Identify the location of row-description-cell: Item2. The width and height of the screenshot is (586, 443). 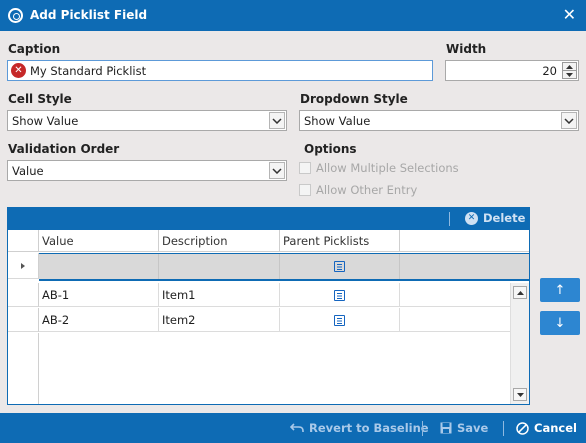
(219, 320).